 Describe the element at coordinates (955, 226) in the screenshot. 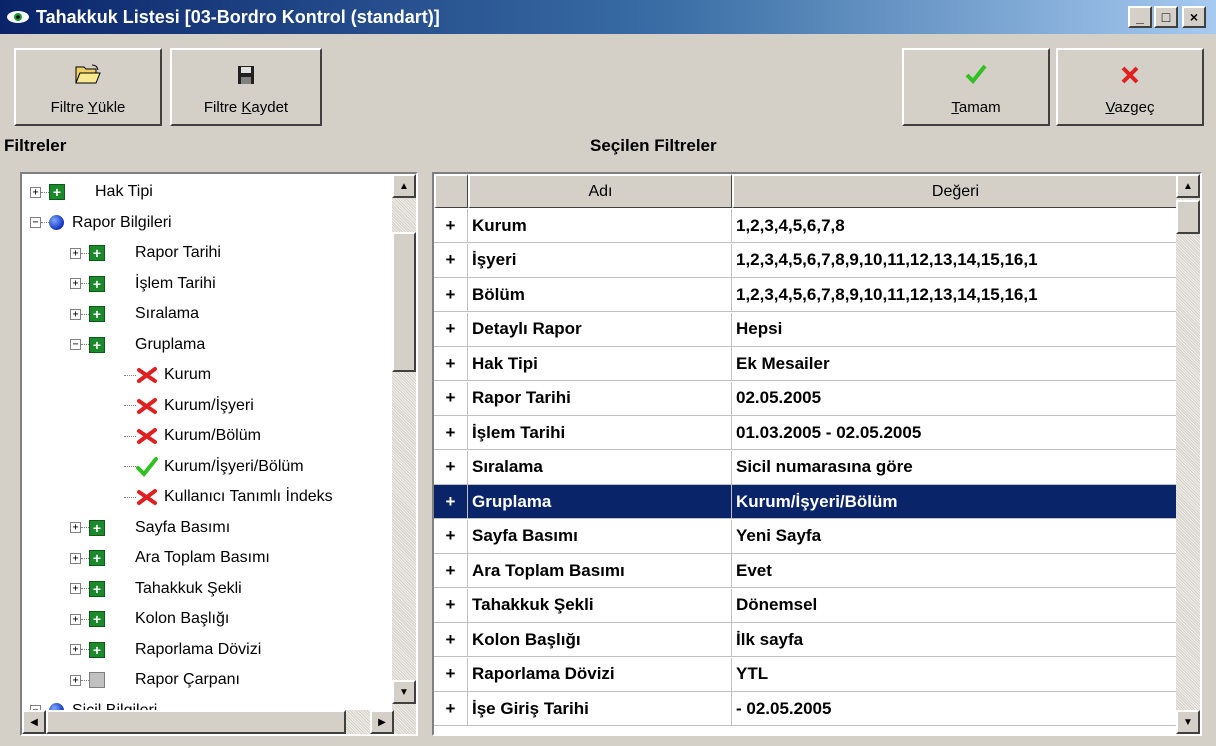

I see `filter-value-cell: 1,2,3,4,5,6,7,8` at that location.